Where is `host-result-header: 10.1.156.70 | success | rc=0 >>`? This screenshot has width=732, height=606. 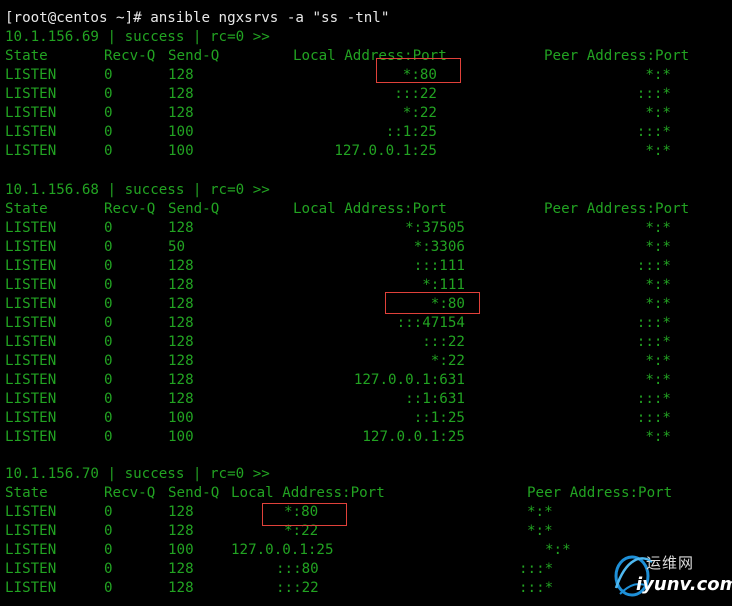
host-result-header: 10.1.156.70 | success | rc=0 >> is located at coordinates (137, 474).